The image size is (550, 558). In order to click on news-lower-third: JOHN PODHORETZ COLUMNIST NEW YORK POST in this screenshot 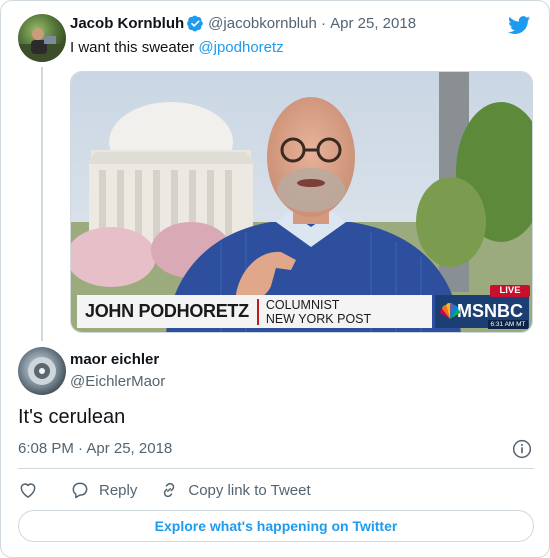, I will do `click(254, 311)`.